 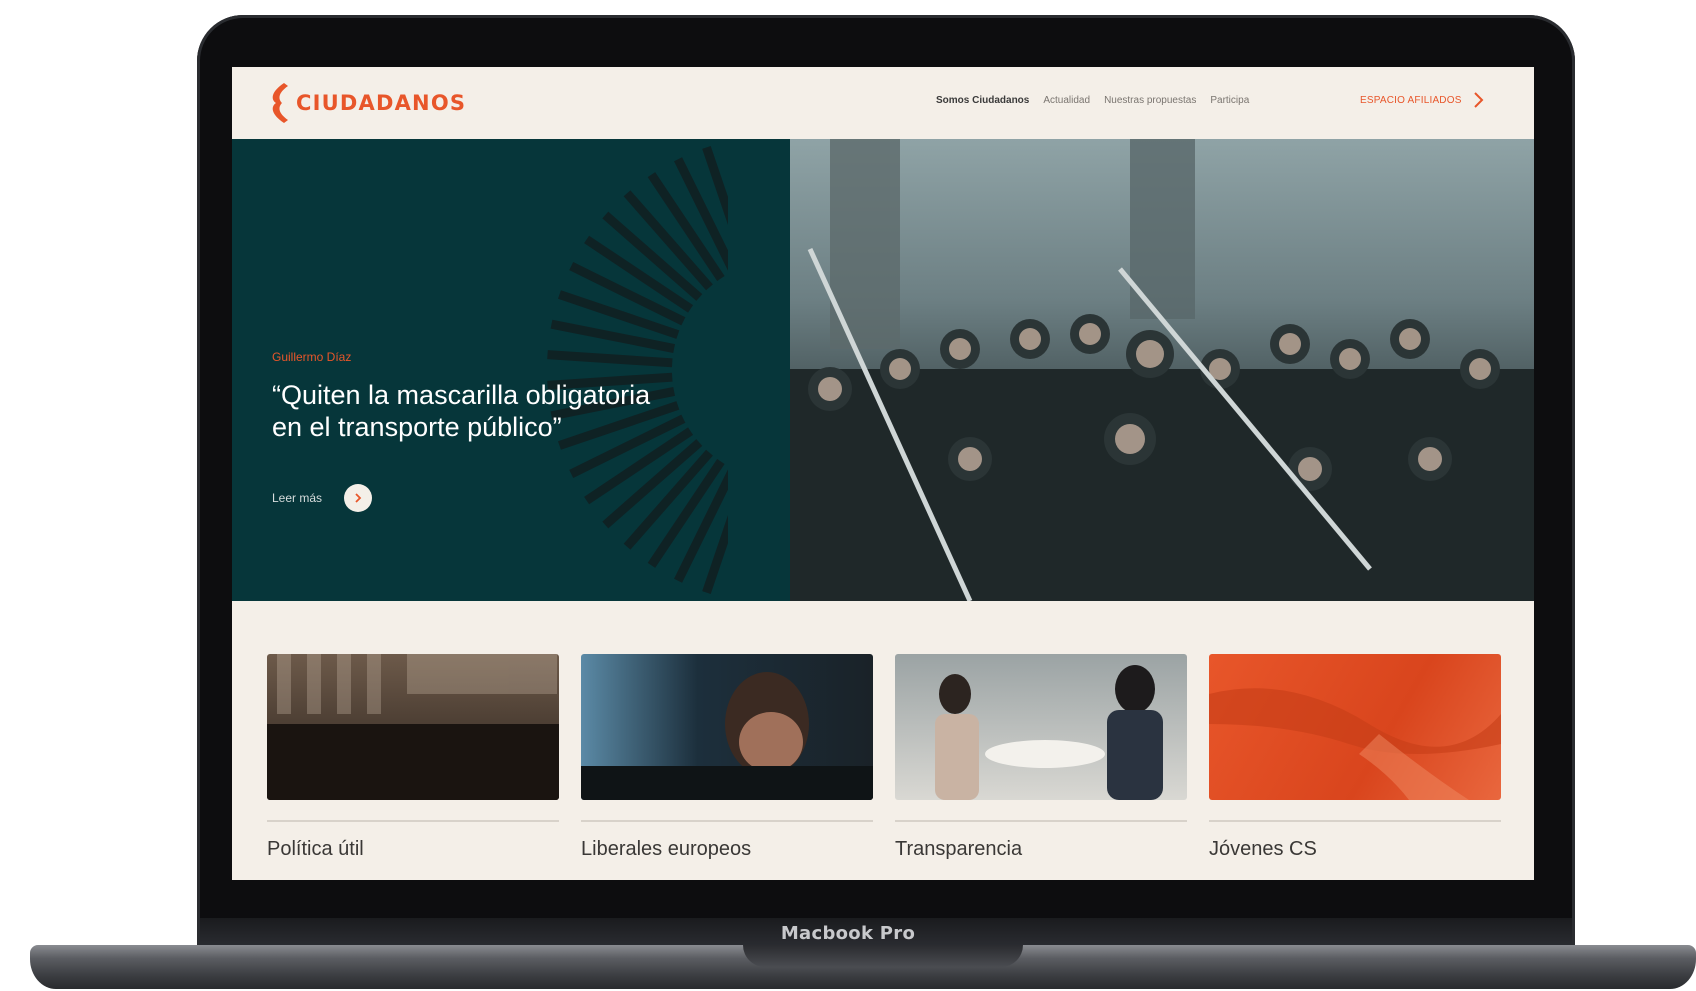 I want to click on woman-at-computer-photo, so click(x=727, y=727).